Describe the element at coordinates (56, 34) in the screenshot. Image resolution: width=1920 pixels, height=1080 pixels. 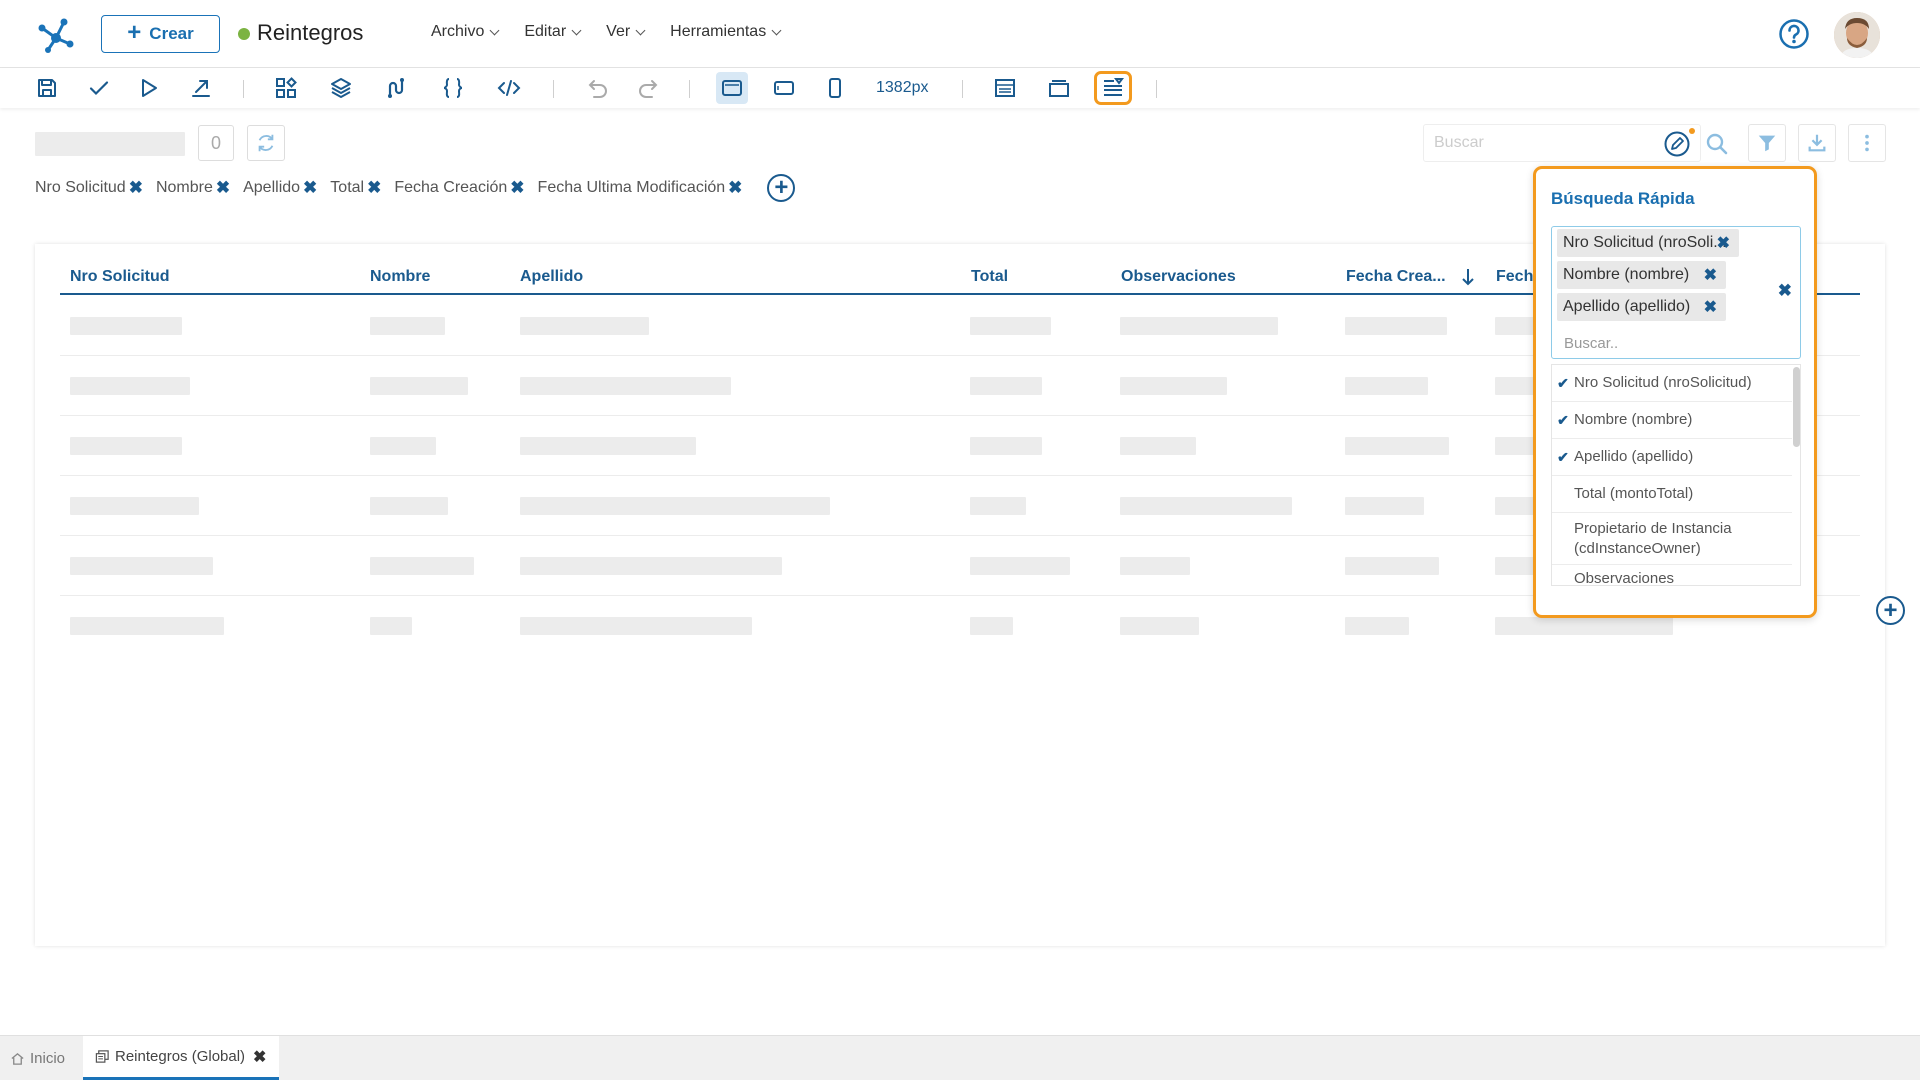
I see `app-logo-icon` at that location.